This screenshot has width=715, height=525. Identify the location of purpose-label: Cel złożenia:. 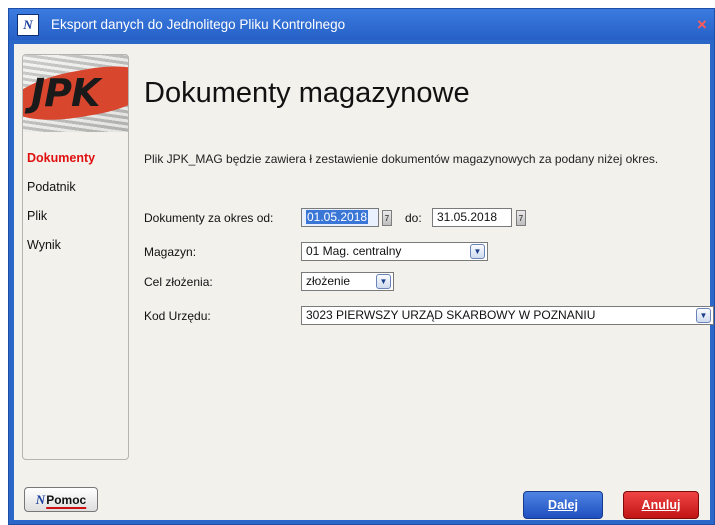
(178, 282).